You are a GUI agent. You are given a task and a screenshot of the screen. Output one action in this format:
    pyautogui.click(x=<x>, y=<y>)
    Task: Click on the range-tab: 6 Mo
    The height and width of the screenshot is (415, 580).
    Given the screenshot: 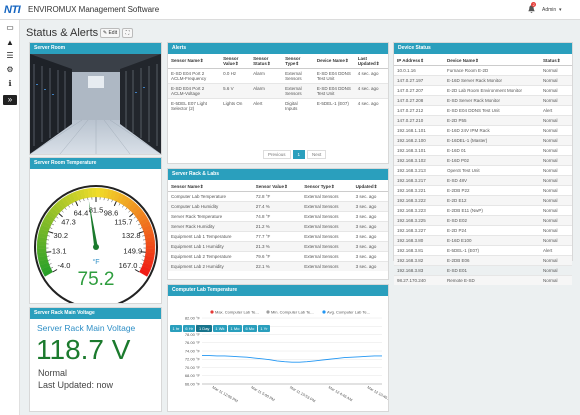 What is the action you would take?
    pyautogui.click(x=249, y=328)
    